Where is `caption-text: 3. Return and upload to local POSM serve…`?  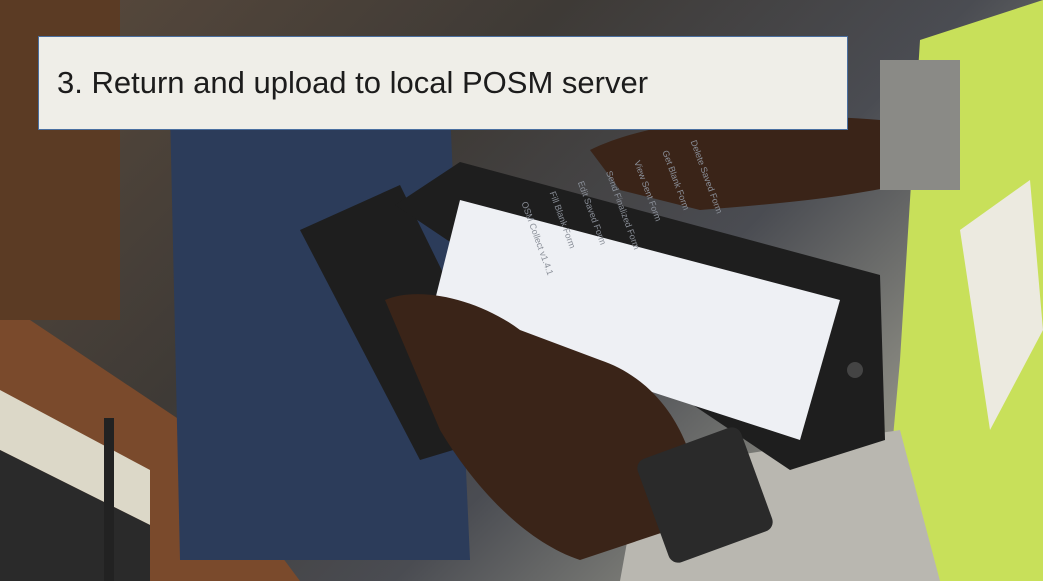
caption-text: 3. Return and upload to local POSM serve… is located at coordinates (353, 82).